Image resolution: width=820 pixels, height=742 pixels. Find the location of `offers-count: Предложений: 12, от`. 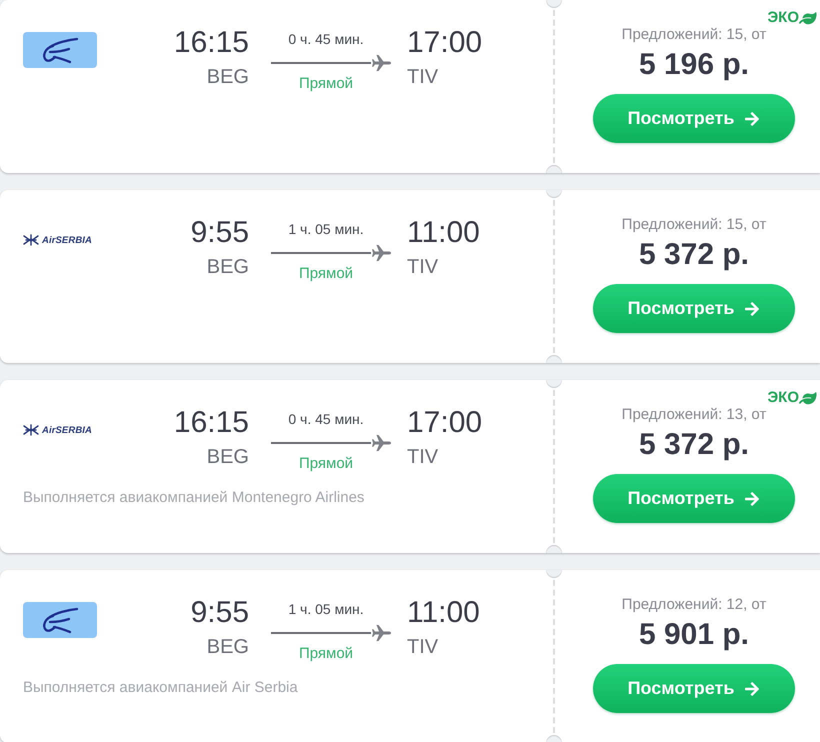

offers-count: Предложений: 12, от is located at coordinates (694, 605).